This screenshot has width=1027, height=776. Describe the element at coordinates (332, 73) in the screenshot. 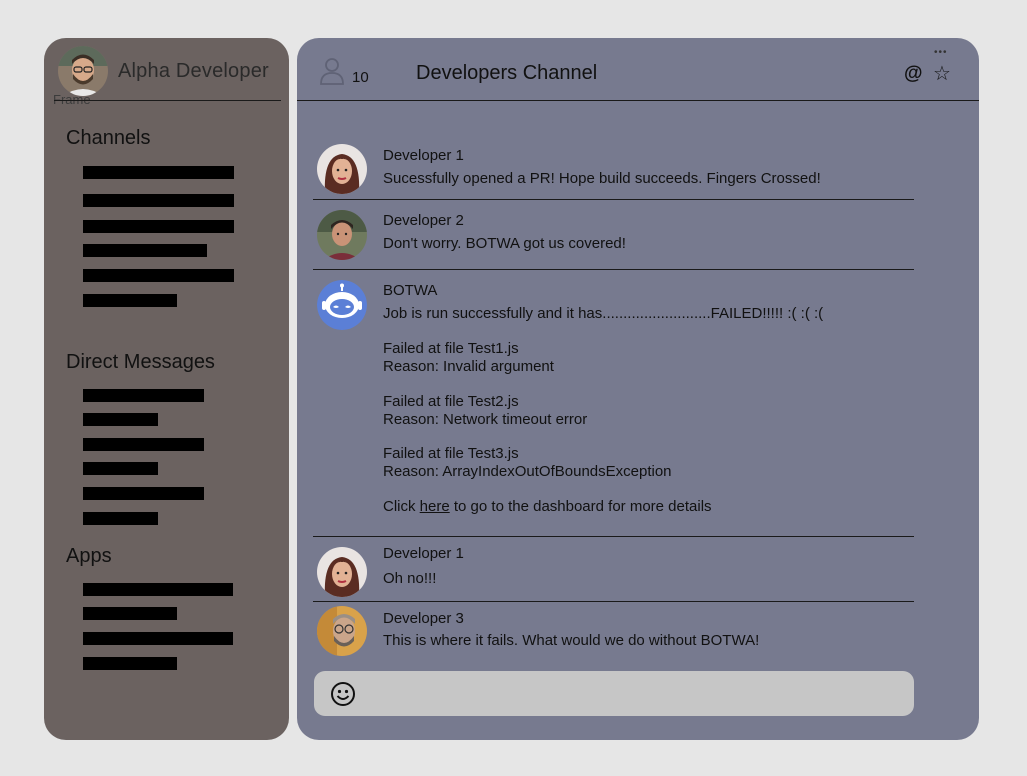

I see `user-icon` at that location.